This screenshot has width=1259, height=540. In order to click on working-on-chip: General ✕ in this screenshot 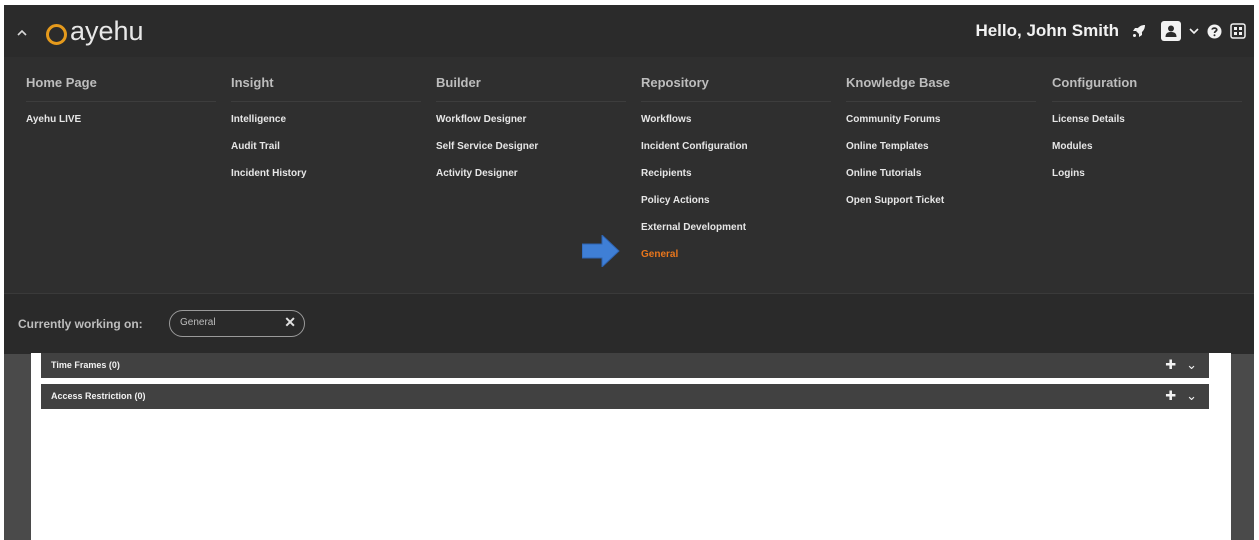, I will do `click(237, 323)`.